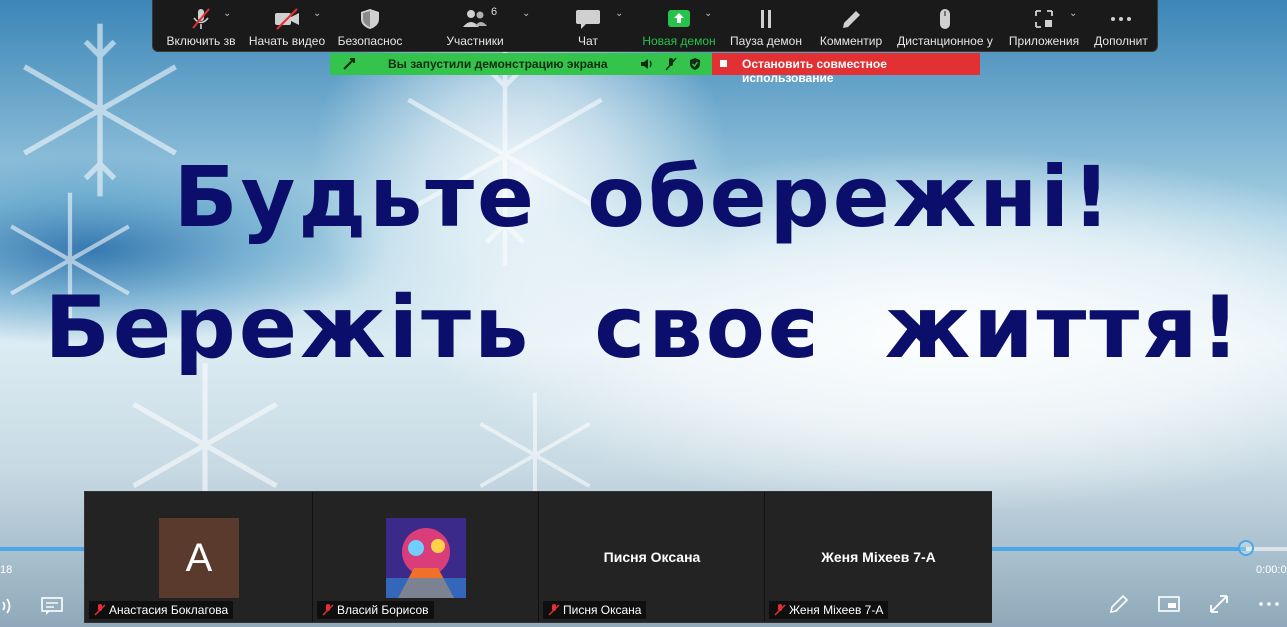  I want to click on pause-share-button: Пауза демон, so click(766, 26).